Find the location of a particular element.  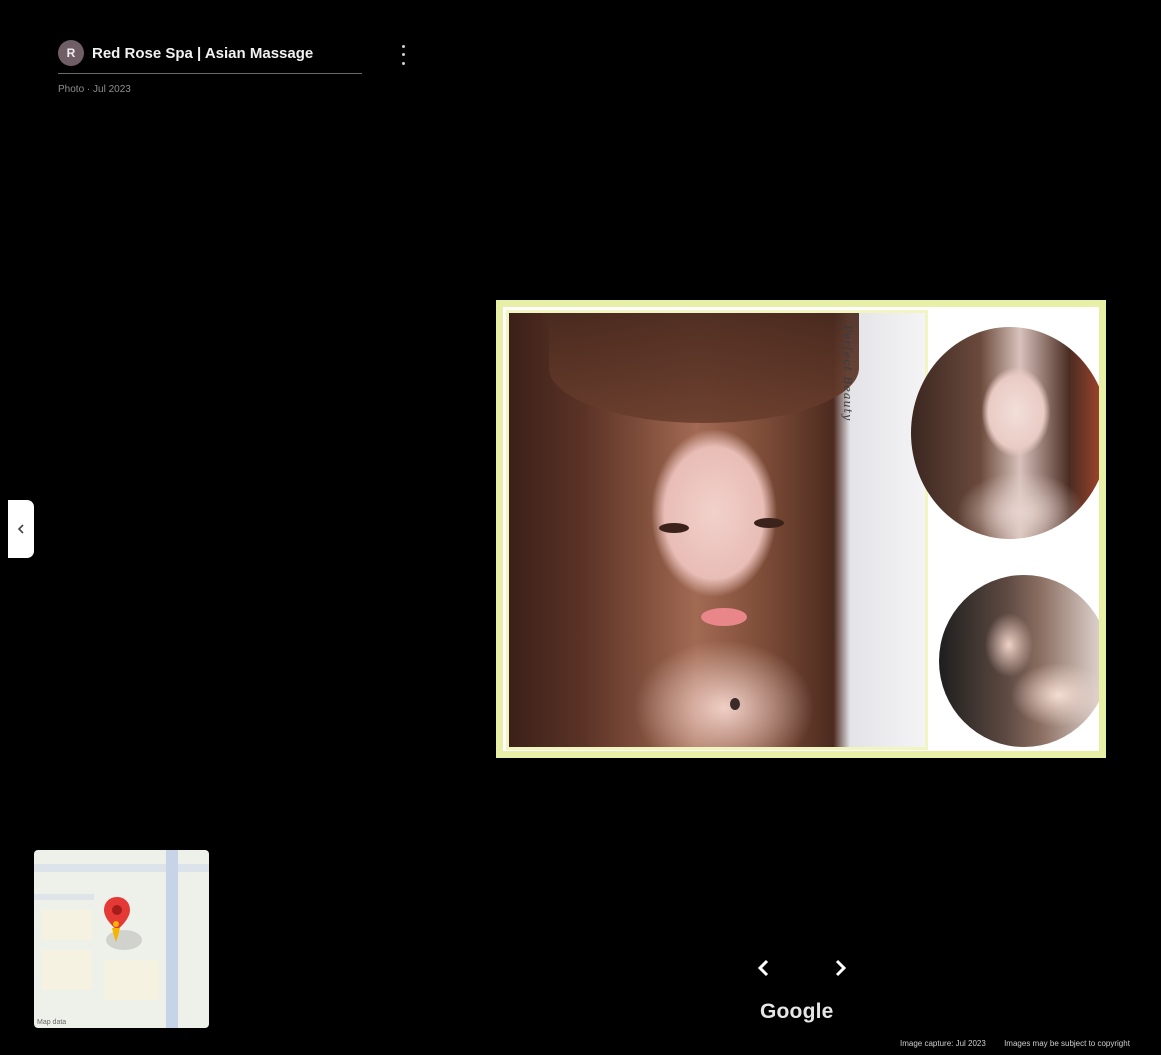

circle-photo-top is located at coordinates (1005, 433).